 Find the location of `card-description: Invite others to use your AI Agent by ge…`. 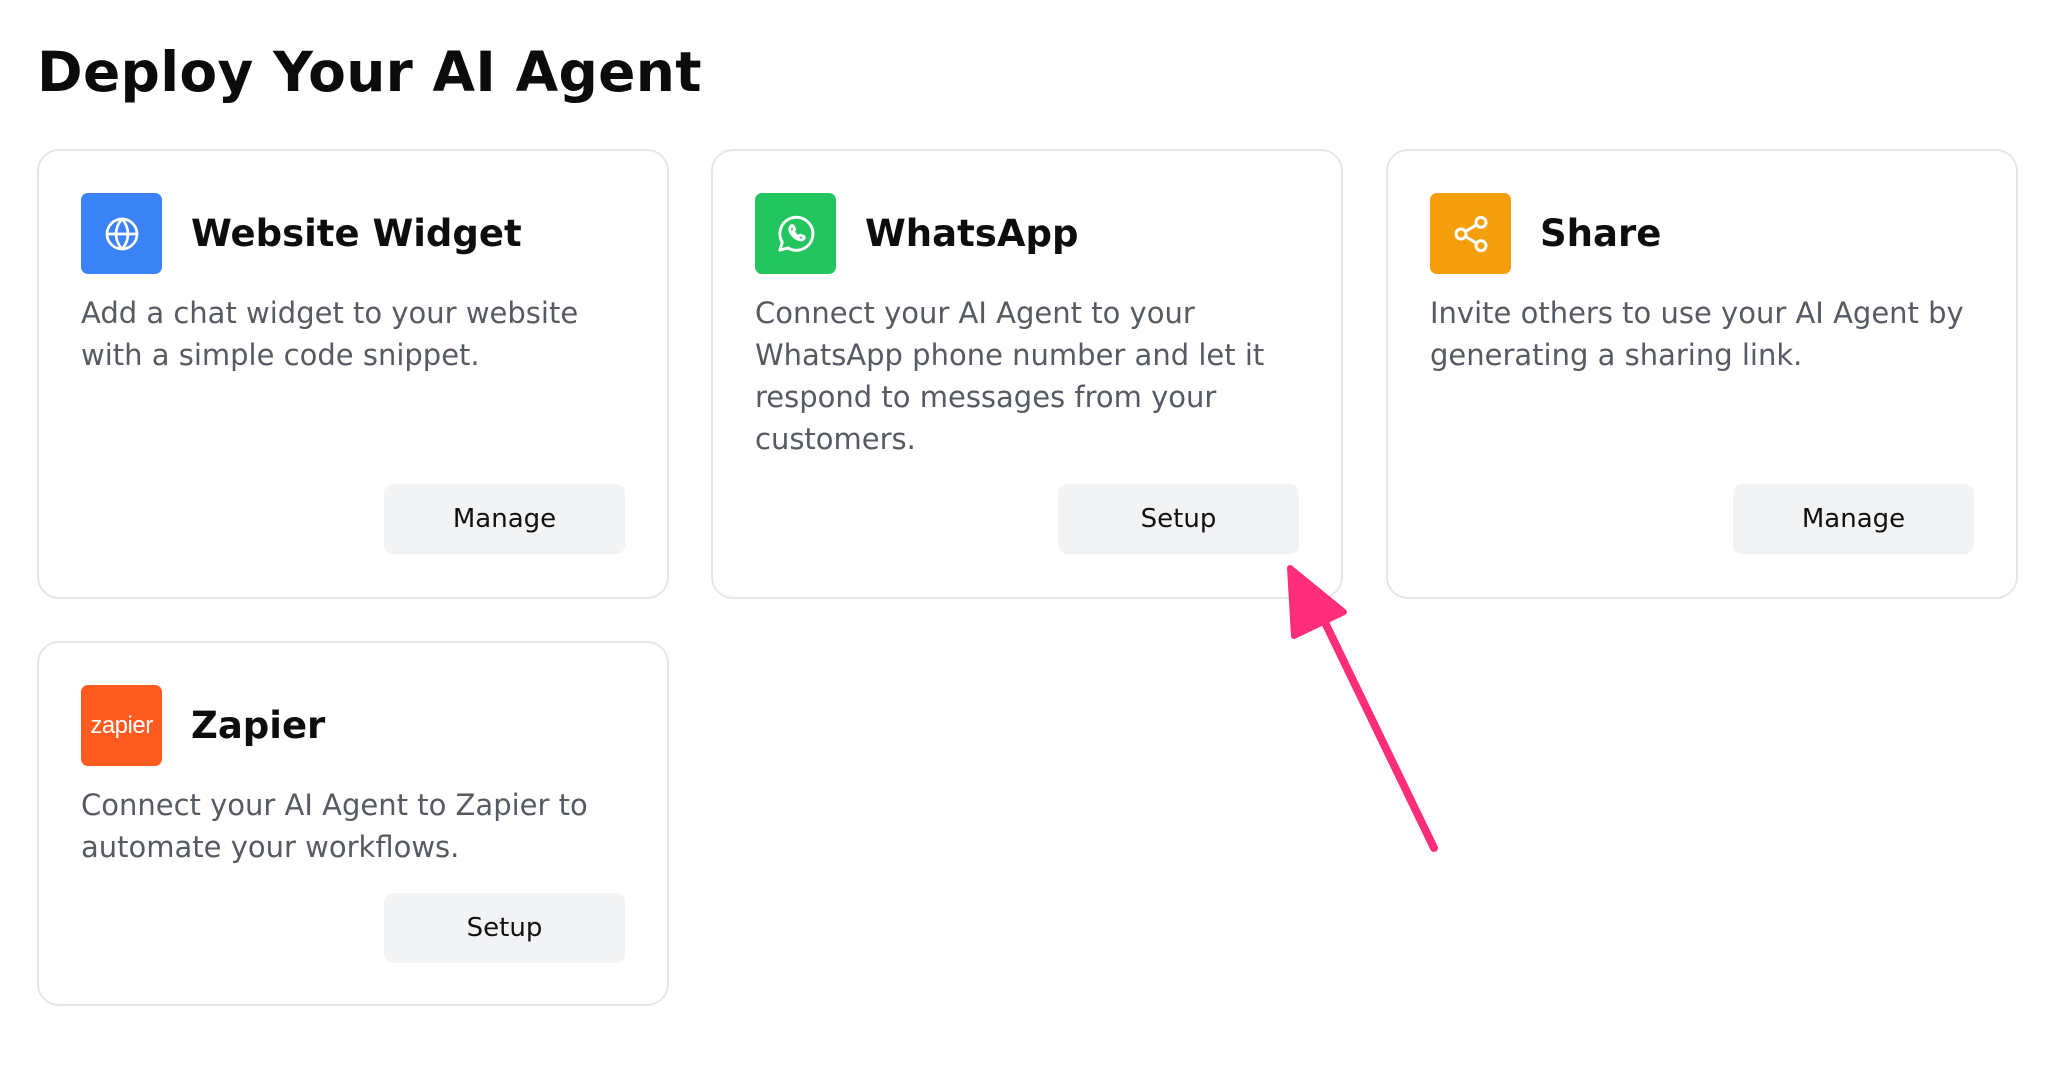

card-description: Invite others to use your AI Agent by ge… is located at coordinates (1697, 334).